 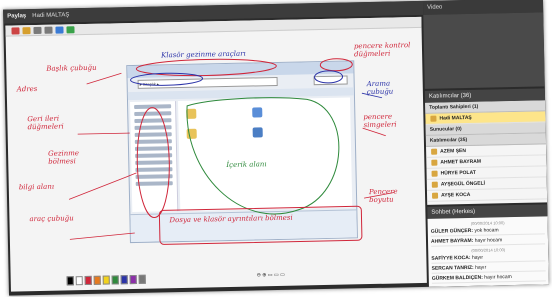 I want to click on annotation-search-bar: Arama çubuğu, so click(x=380, y=88).